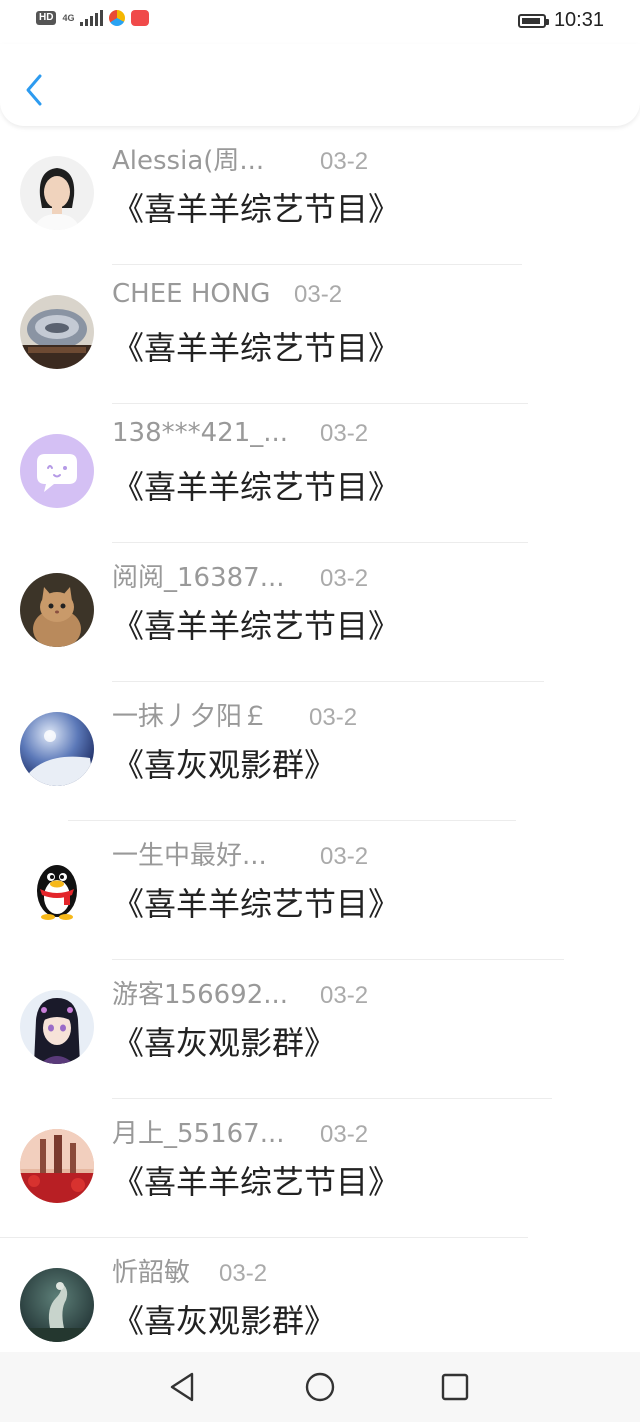 This screenshot has height=1422, width=640. I want to click on list-item: 阅阅_16387... 03-2 《喜羊羊综艺节目》, so click(320, 612).